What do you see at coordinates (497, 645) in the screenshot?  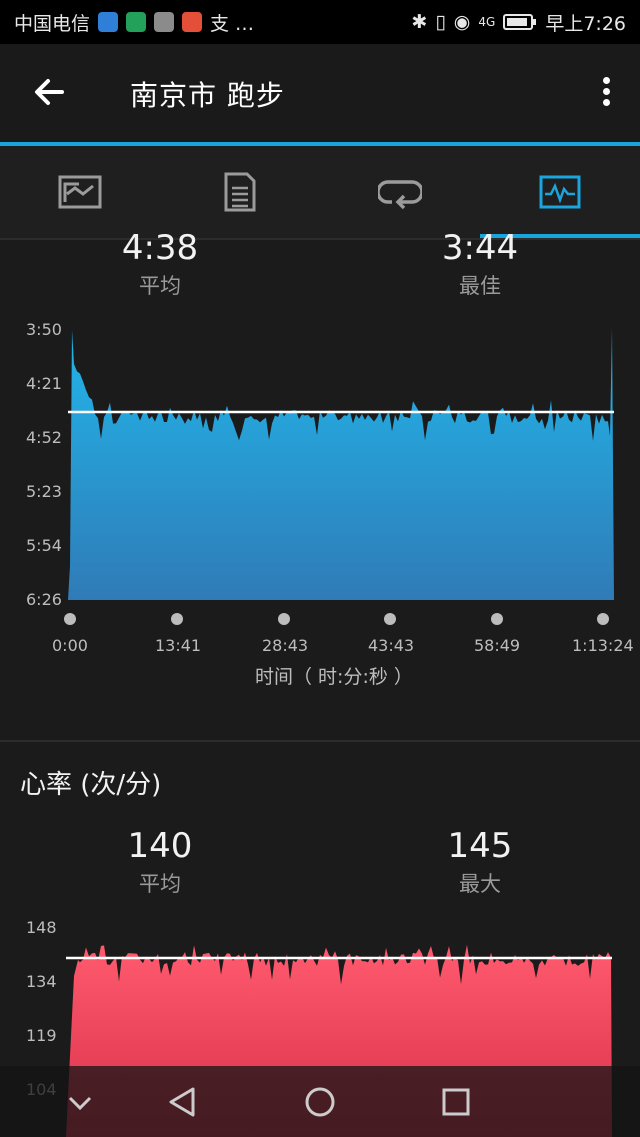 I see `pace-x-tick: 58:49` at bounding box center [497, 645].